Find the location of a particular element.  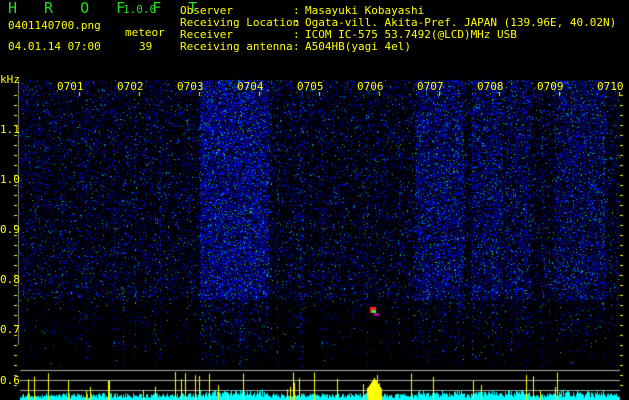

x-tick-label: 0705 is located at coordinates (310, 86).